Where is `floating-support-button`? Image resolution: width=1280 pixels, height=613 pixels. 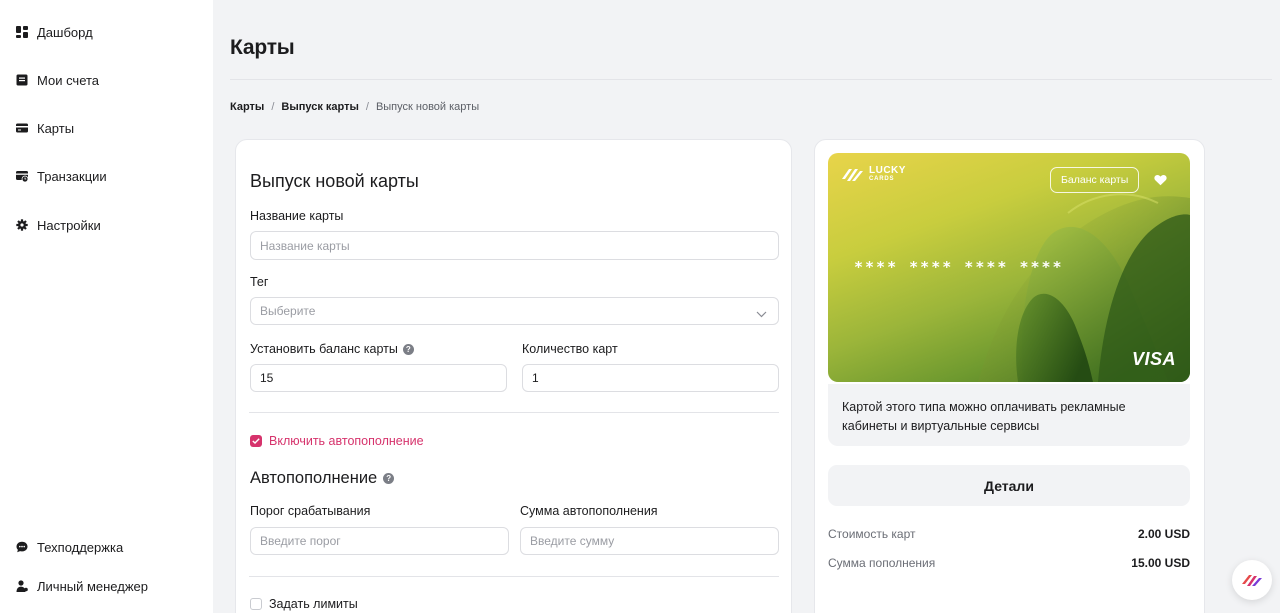 floating-support-button is located at coordinates (1252, 580).